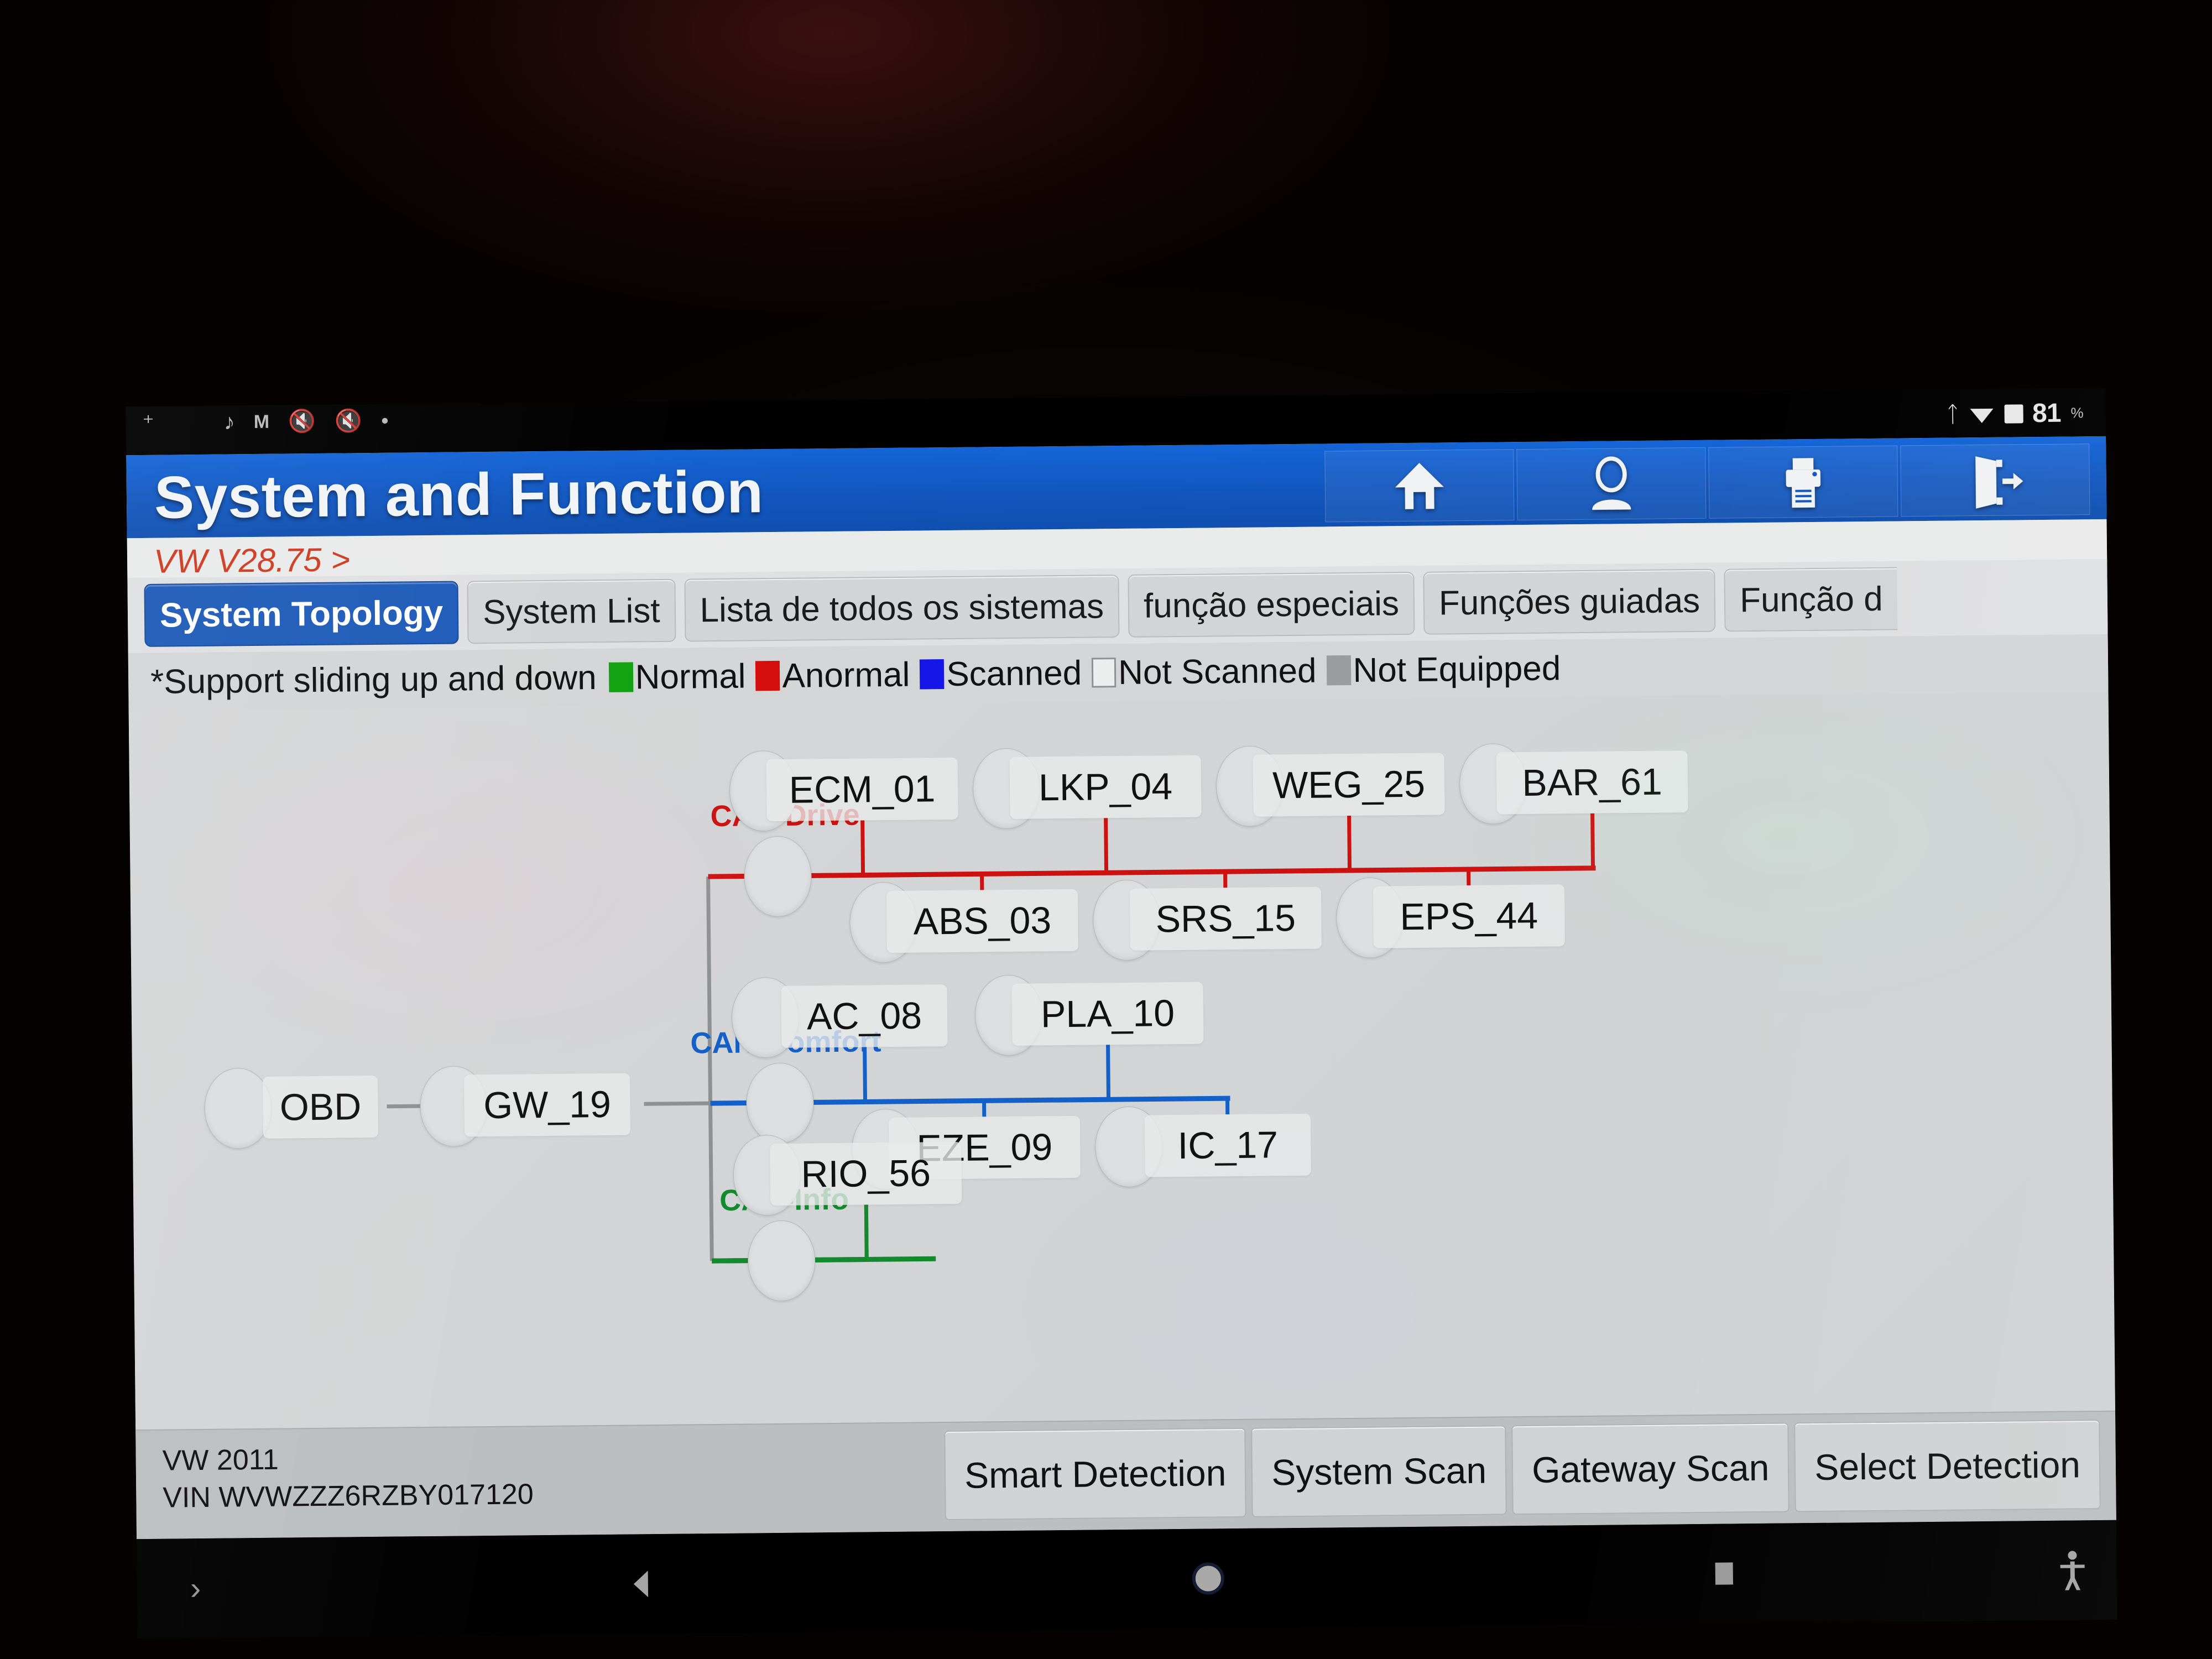 The image size is (2212, 1659). I want to click on home-button, so click(1420, 486).